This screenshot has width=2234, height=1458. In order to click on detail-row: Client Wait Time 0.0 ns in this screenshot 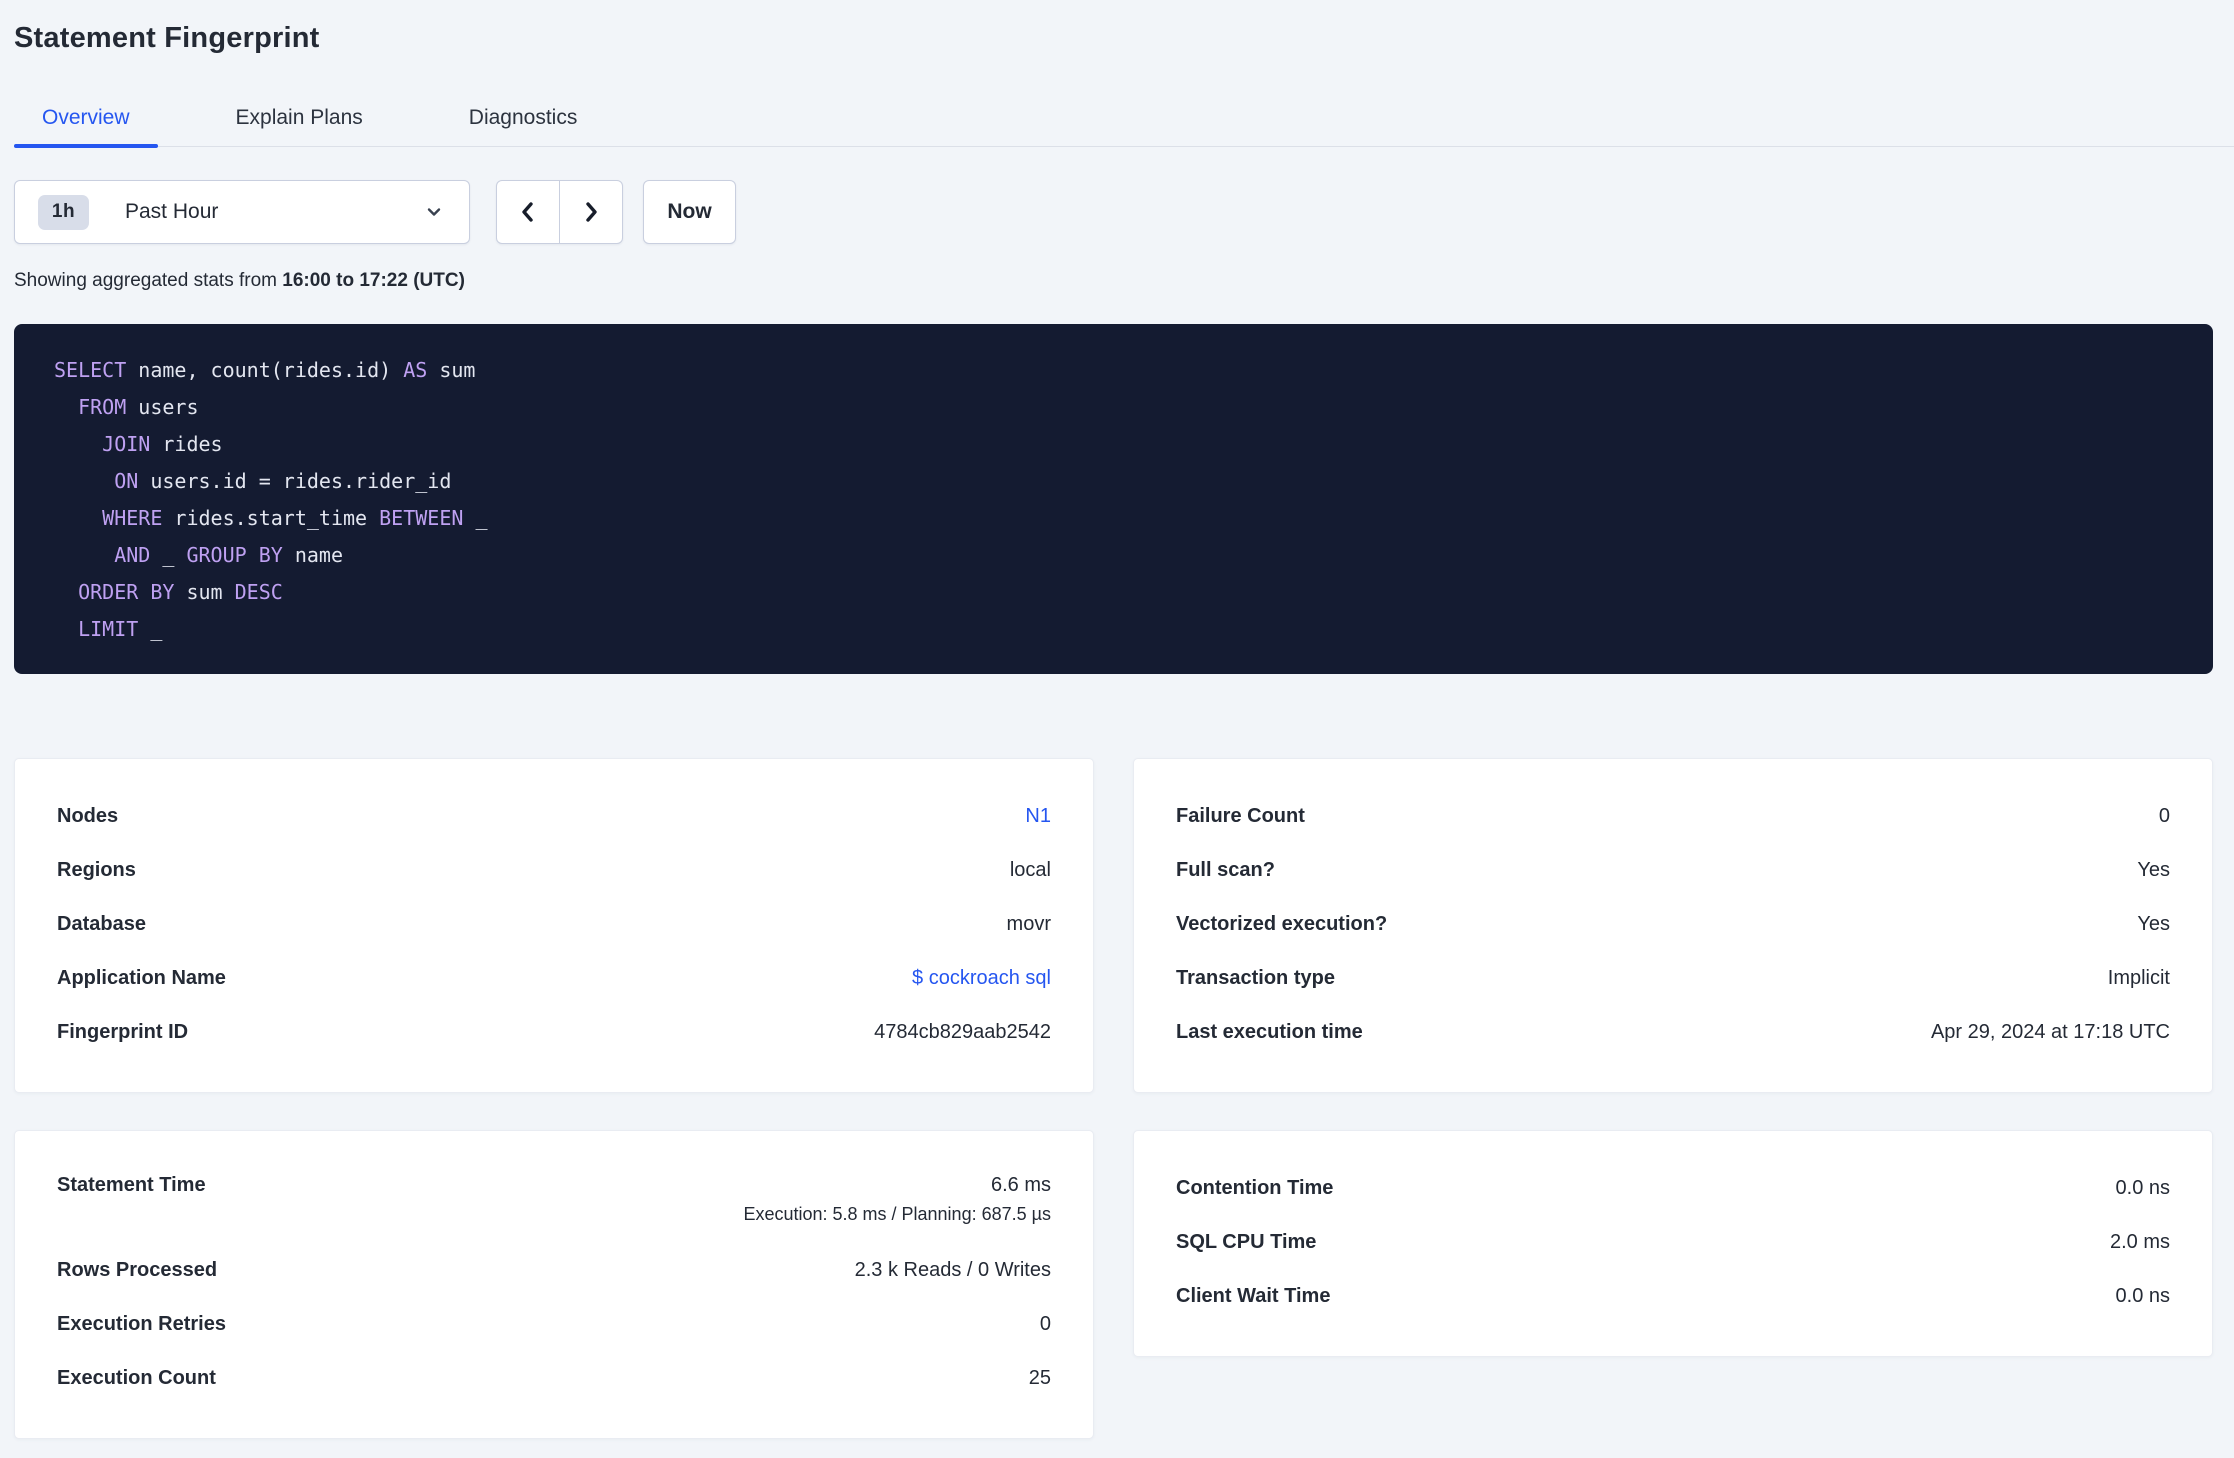, I will do `click(1673, 1296)`.